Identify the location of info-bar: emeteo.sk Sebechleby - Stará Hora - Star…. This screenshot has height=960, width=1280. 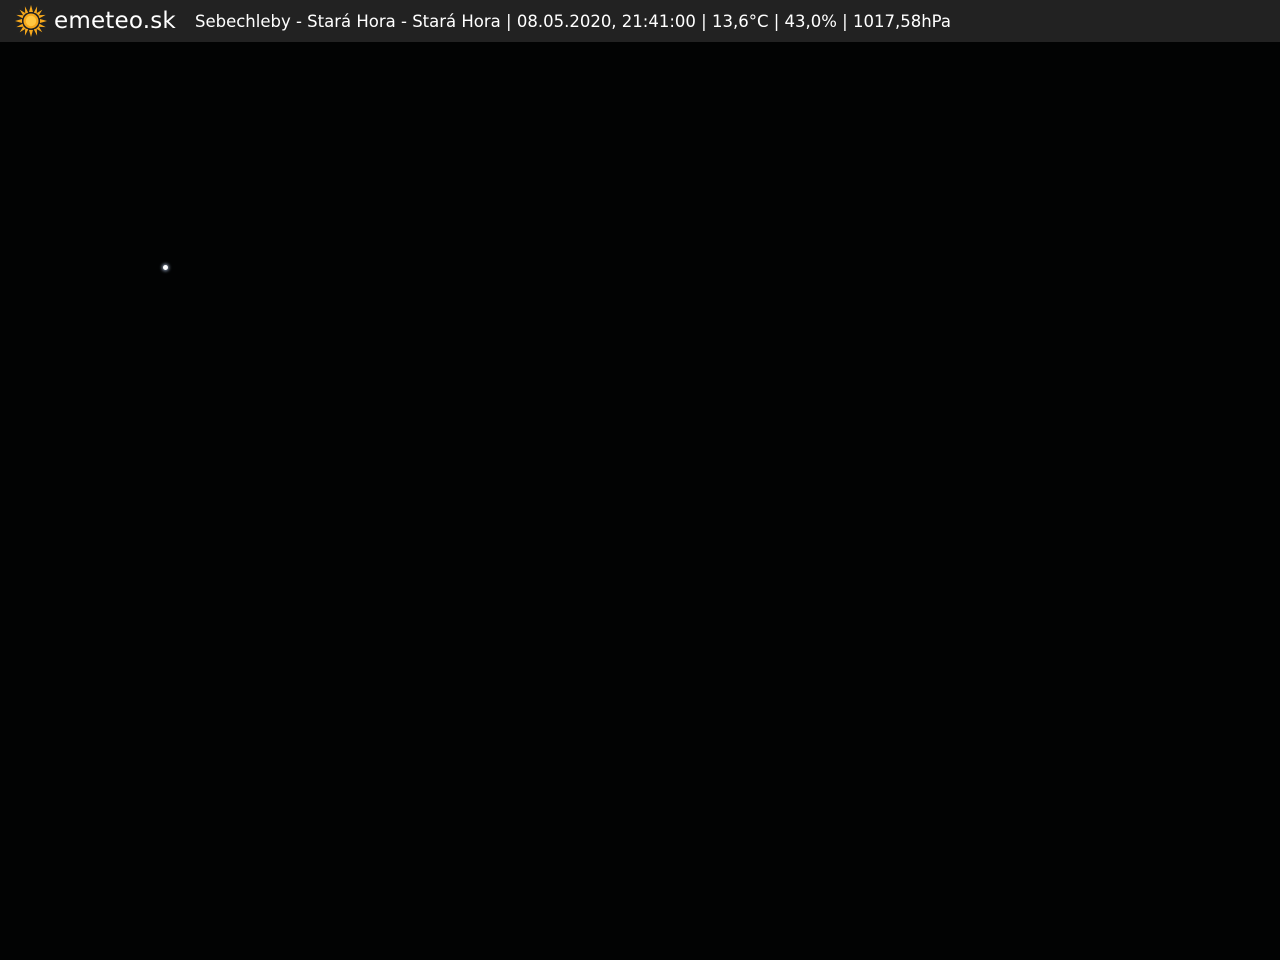
(640, 21).